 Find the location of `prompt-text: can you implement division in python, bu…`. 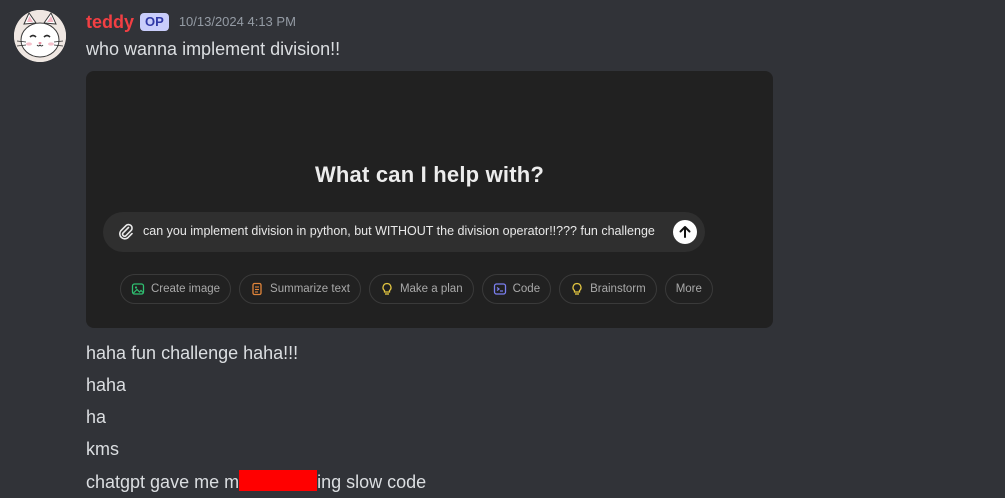

prompt-text: can you implement division in python, bu… is located at coordinates (399, 231).